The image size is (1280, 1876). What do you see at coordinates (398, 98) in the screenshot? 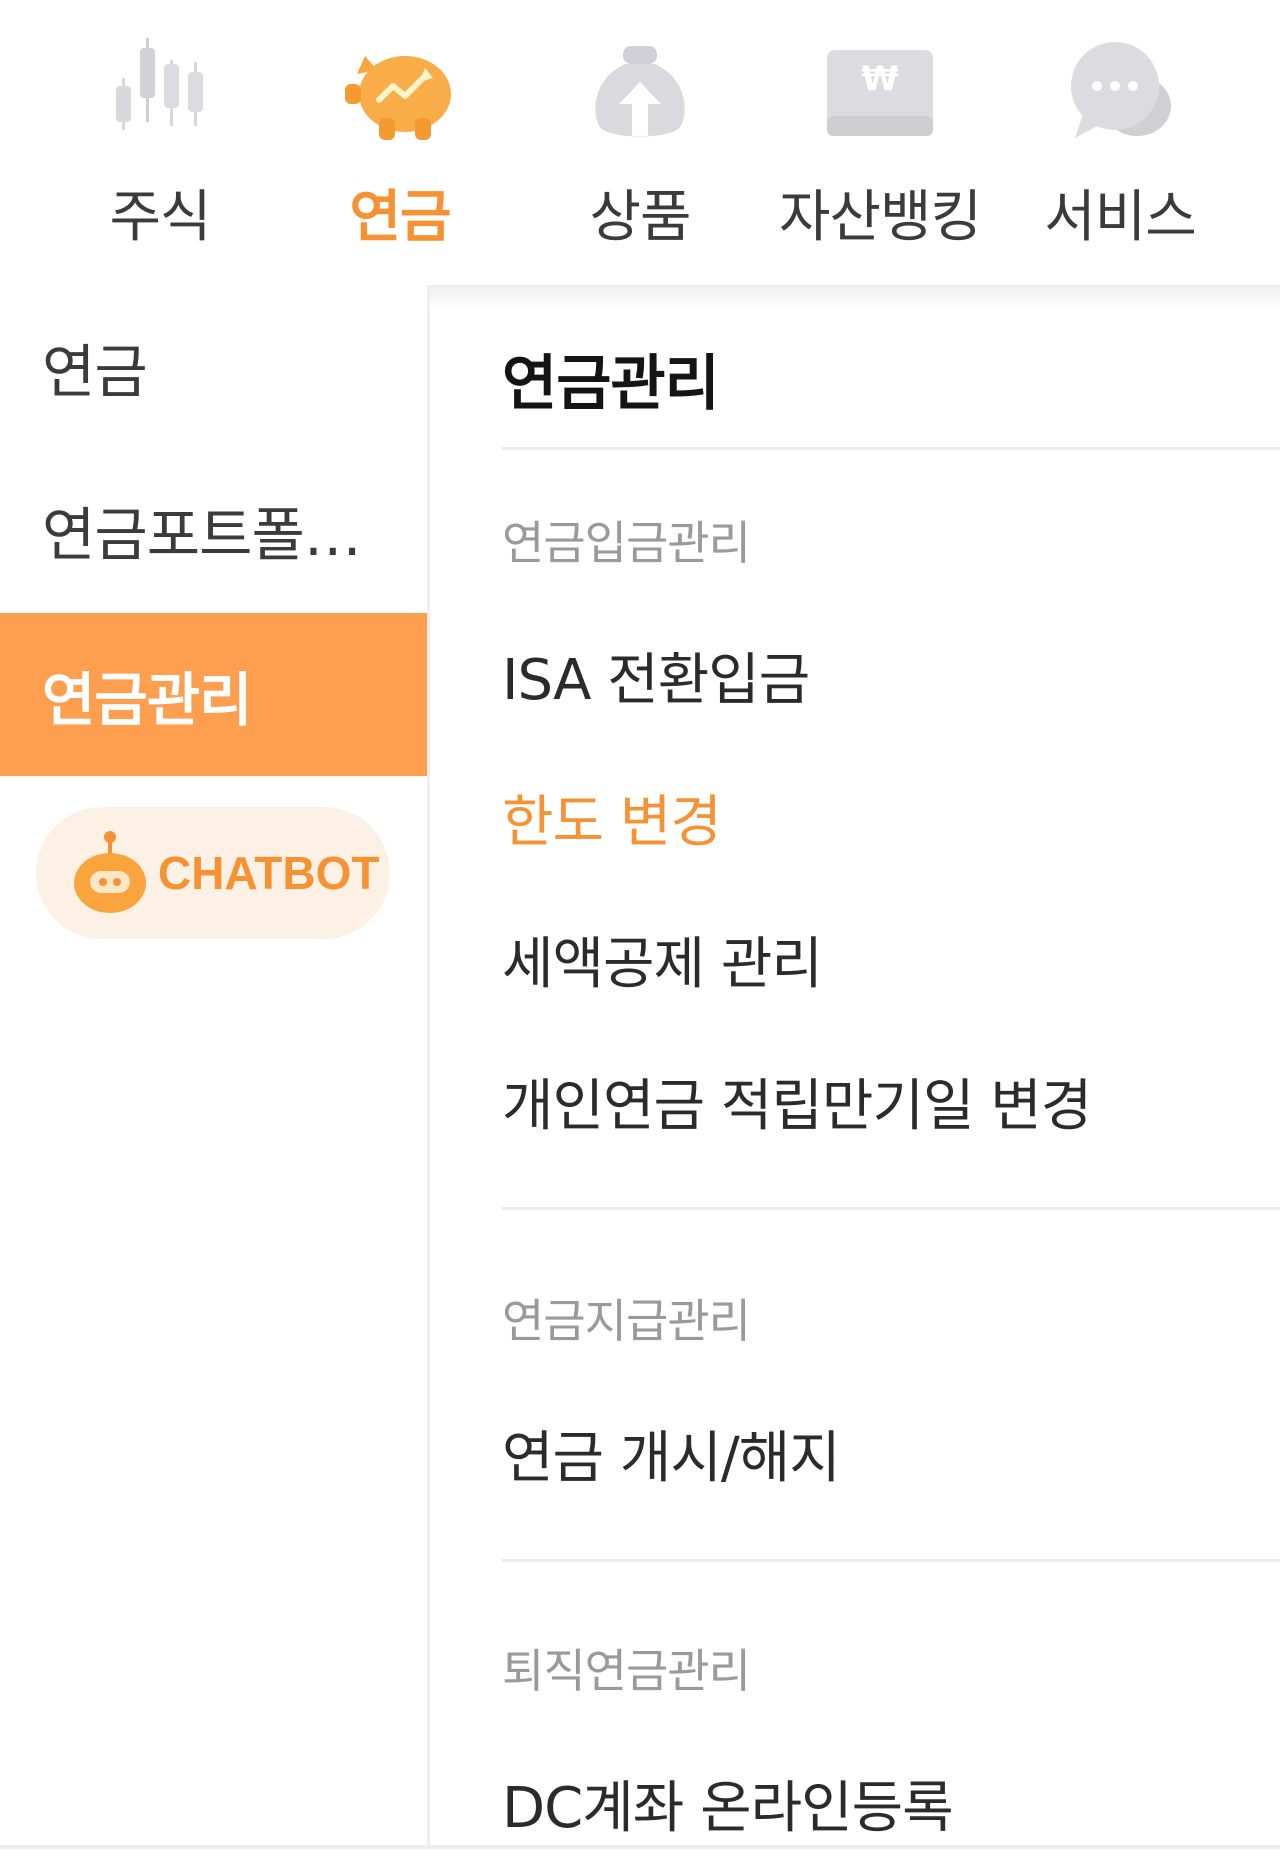
I see `piggy-bank-icon` at bounding box center [398, 98].